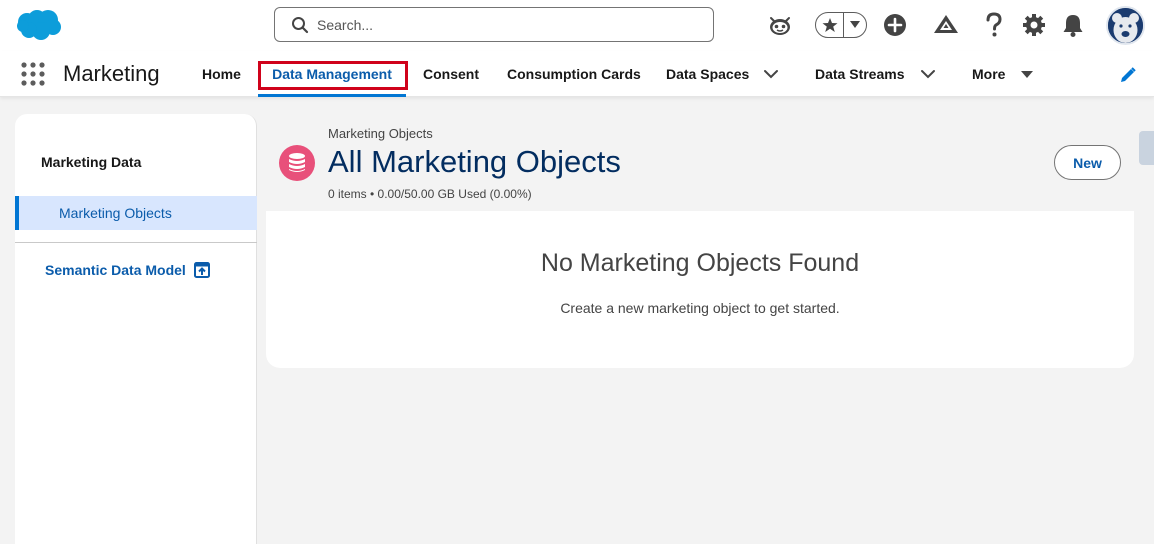  I want to click on active-tab-underline, so click(332, 95).